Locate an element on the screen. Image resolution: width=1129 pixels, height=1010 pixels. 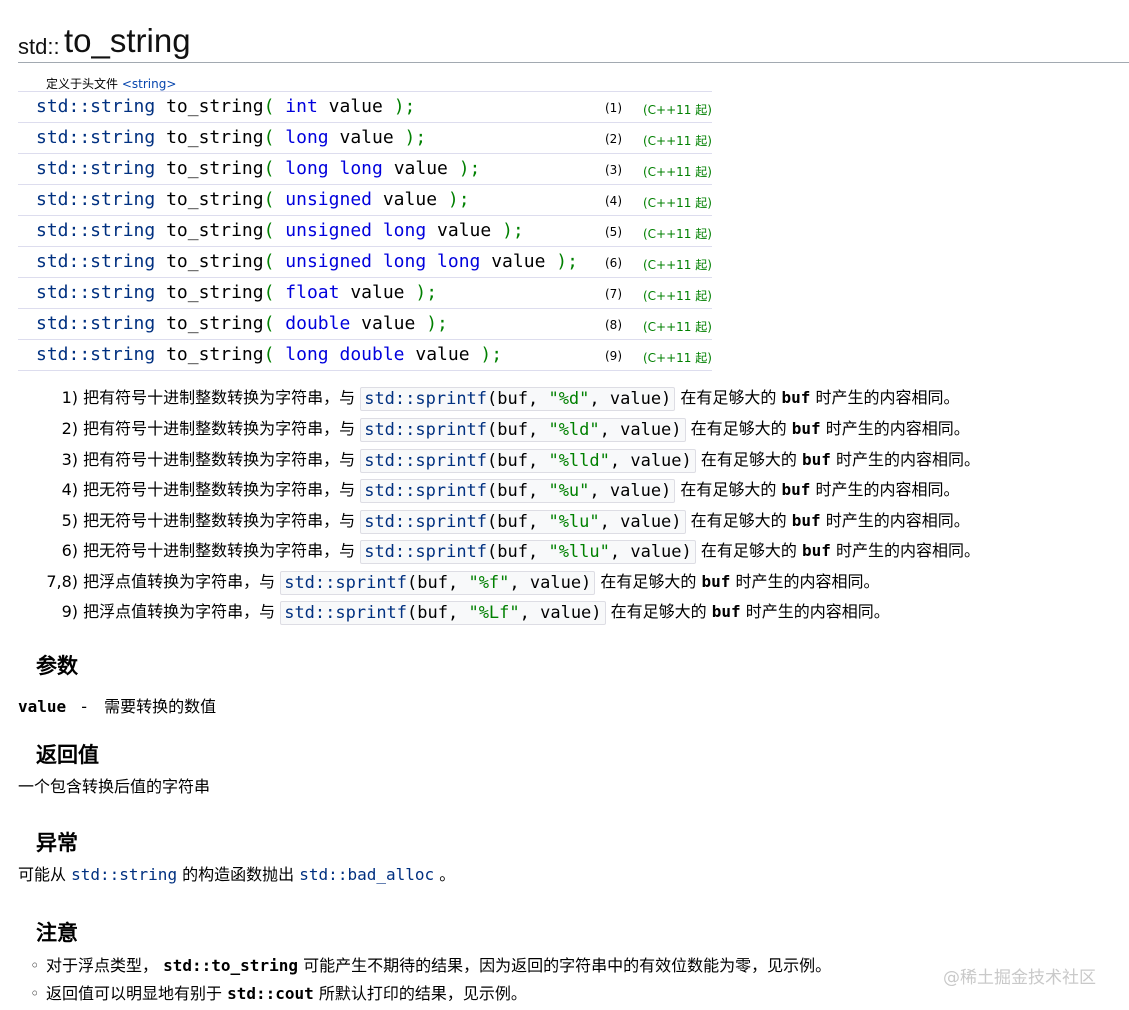
param-type: int is located at coordinates (301, 106).